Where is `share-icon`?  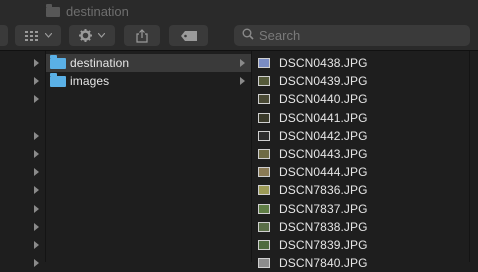 share-icon is located at coordinates (142, 35).